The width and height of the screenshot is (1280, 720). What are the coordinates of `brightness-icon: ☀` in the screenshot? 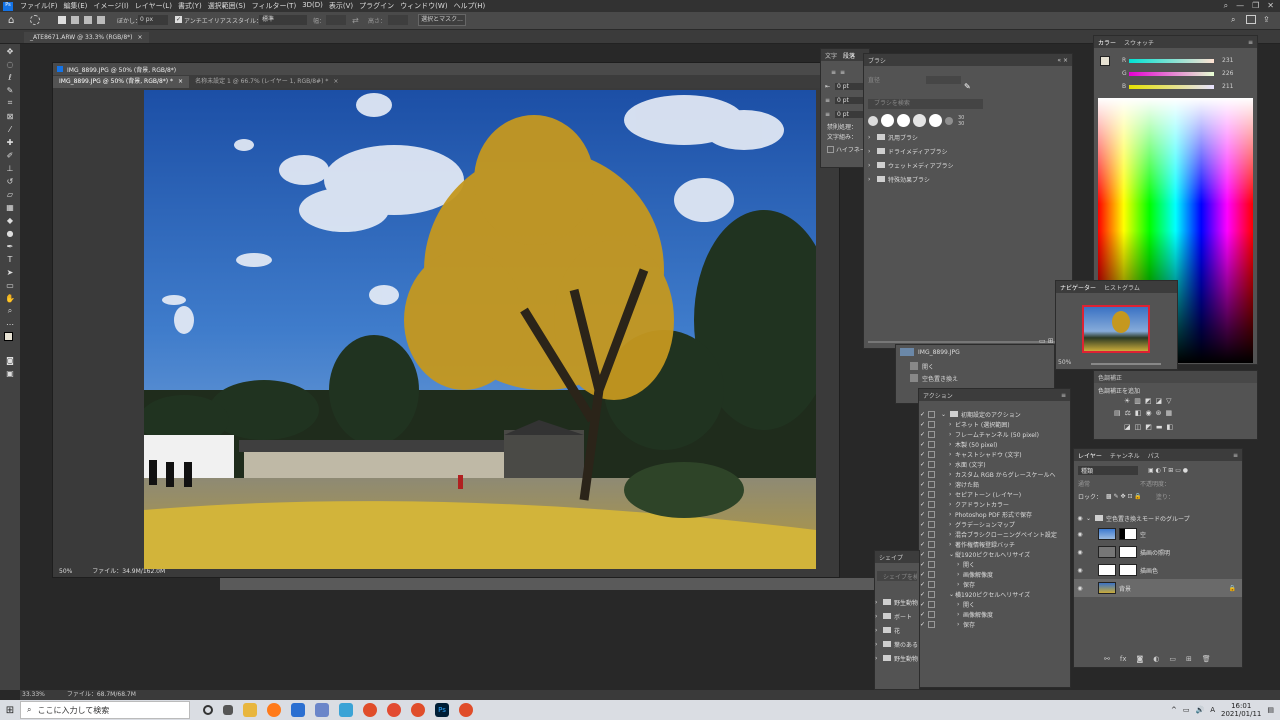 It's located at (1127, 401).